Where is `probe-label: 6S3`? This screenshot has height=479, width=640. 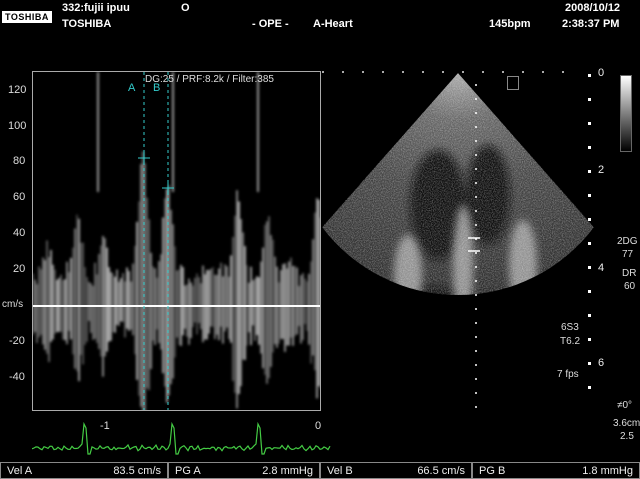 probe-label: 6S3 is located at coordinates (570, 327).